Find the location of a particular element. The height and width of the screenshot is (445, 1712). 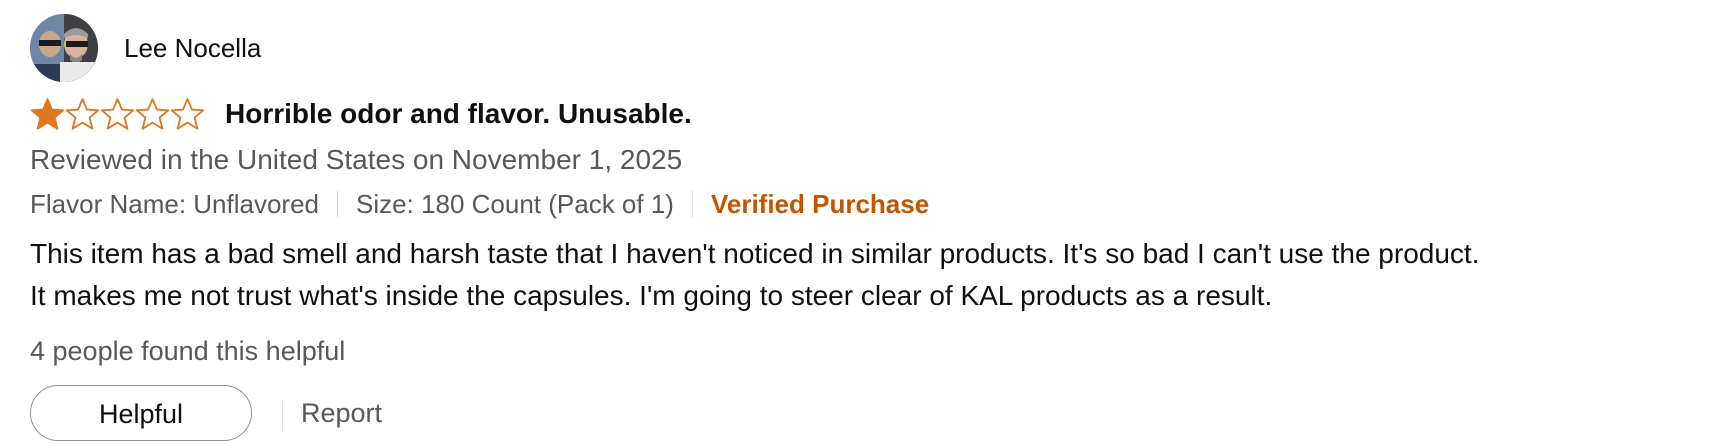

helpful-count: 4 people found this helpful is located at coordinates (188, 351).